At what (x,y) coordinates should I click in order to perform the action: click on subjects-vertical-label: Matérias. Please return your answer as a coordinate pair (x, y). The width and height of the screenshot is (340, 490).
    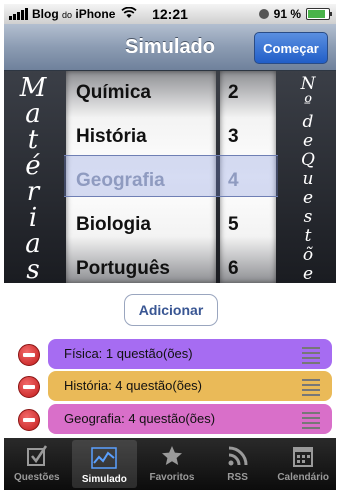
    Looking at the image, I should click on (33, 179).